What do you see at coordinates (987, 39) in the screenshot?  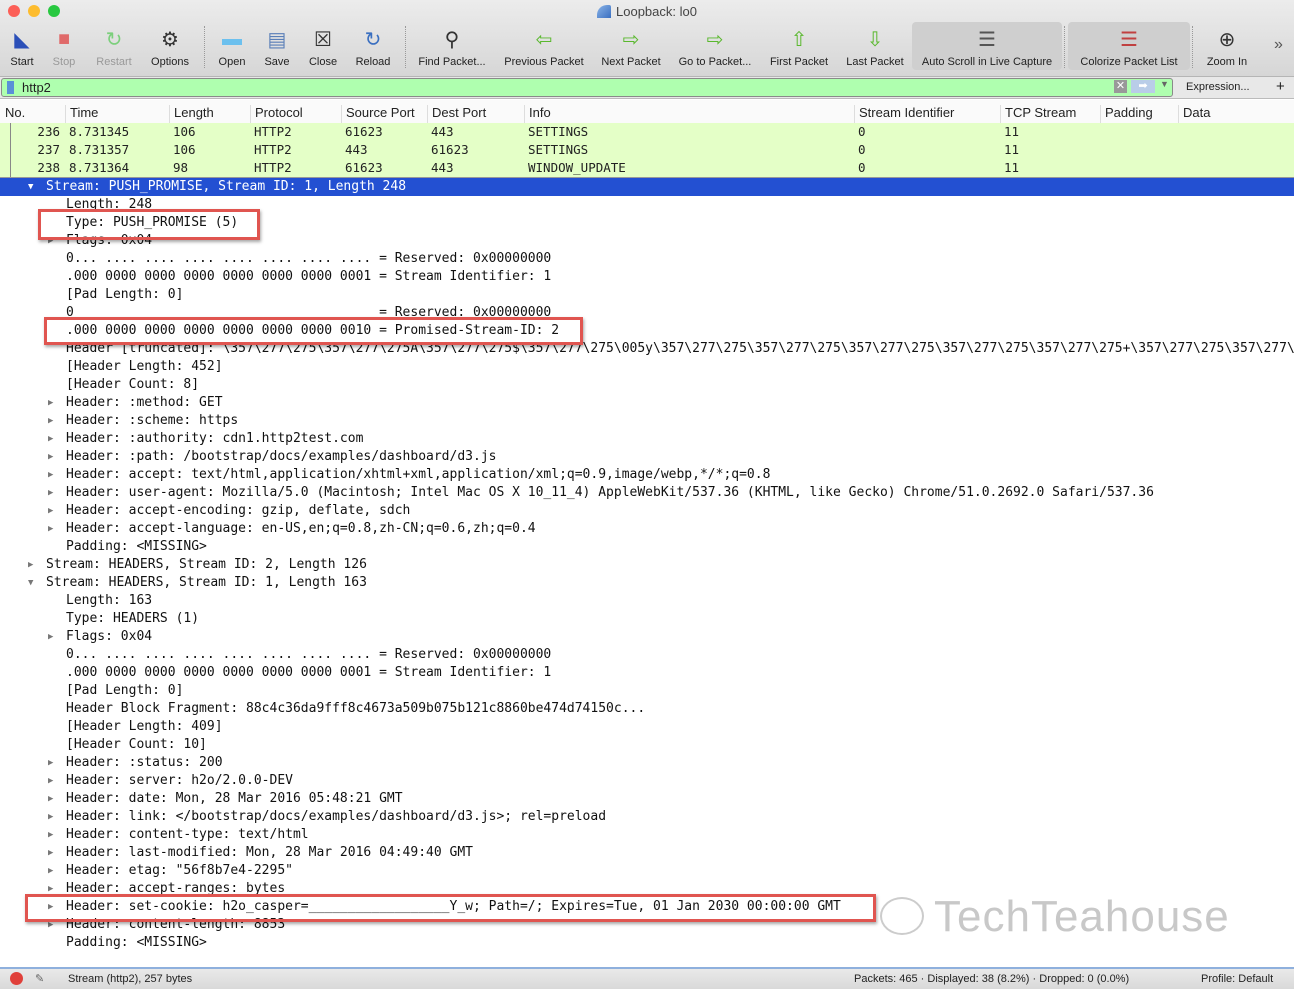 I see `autoscroll-icon: ☰` at bounding box center [987, 39].